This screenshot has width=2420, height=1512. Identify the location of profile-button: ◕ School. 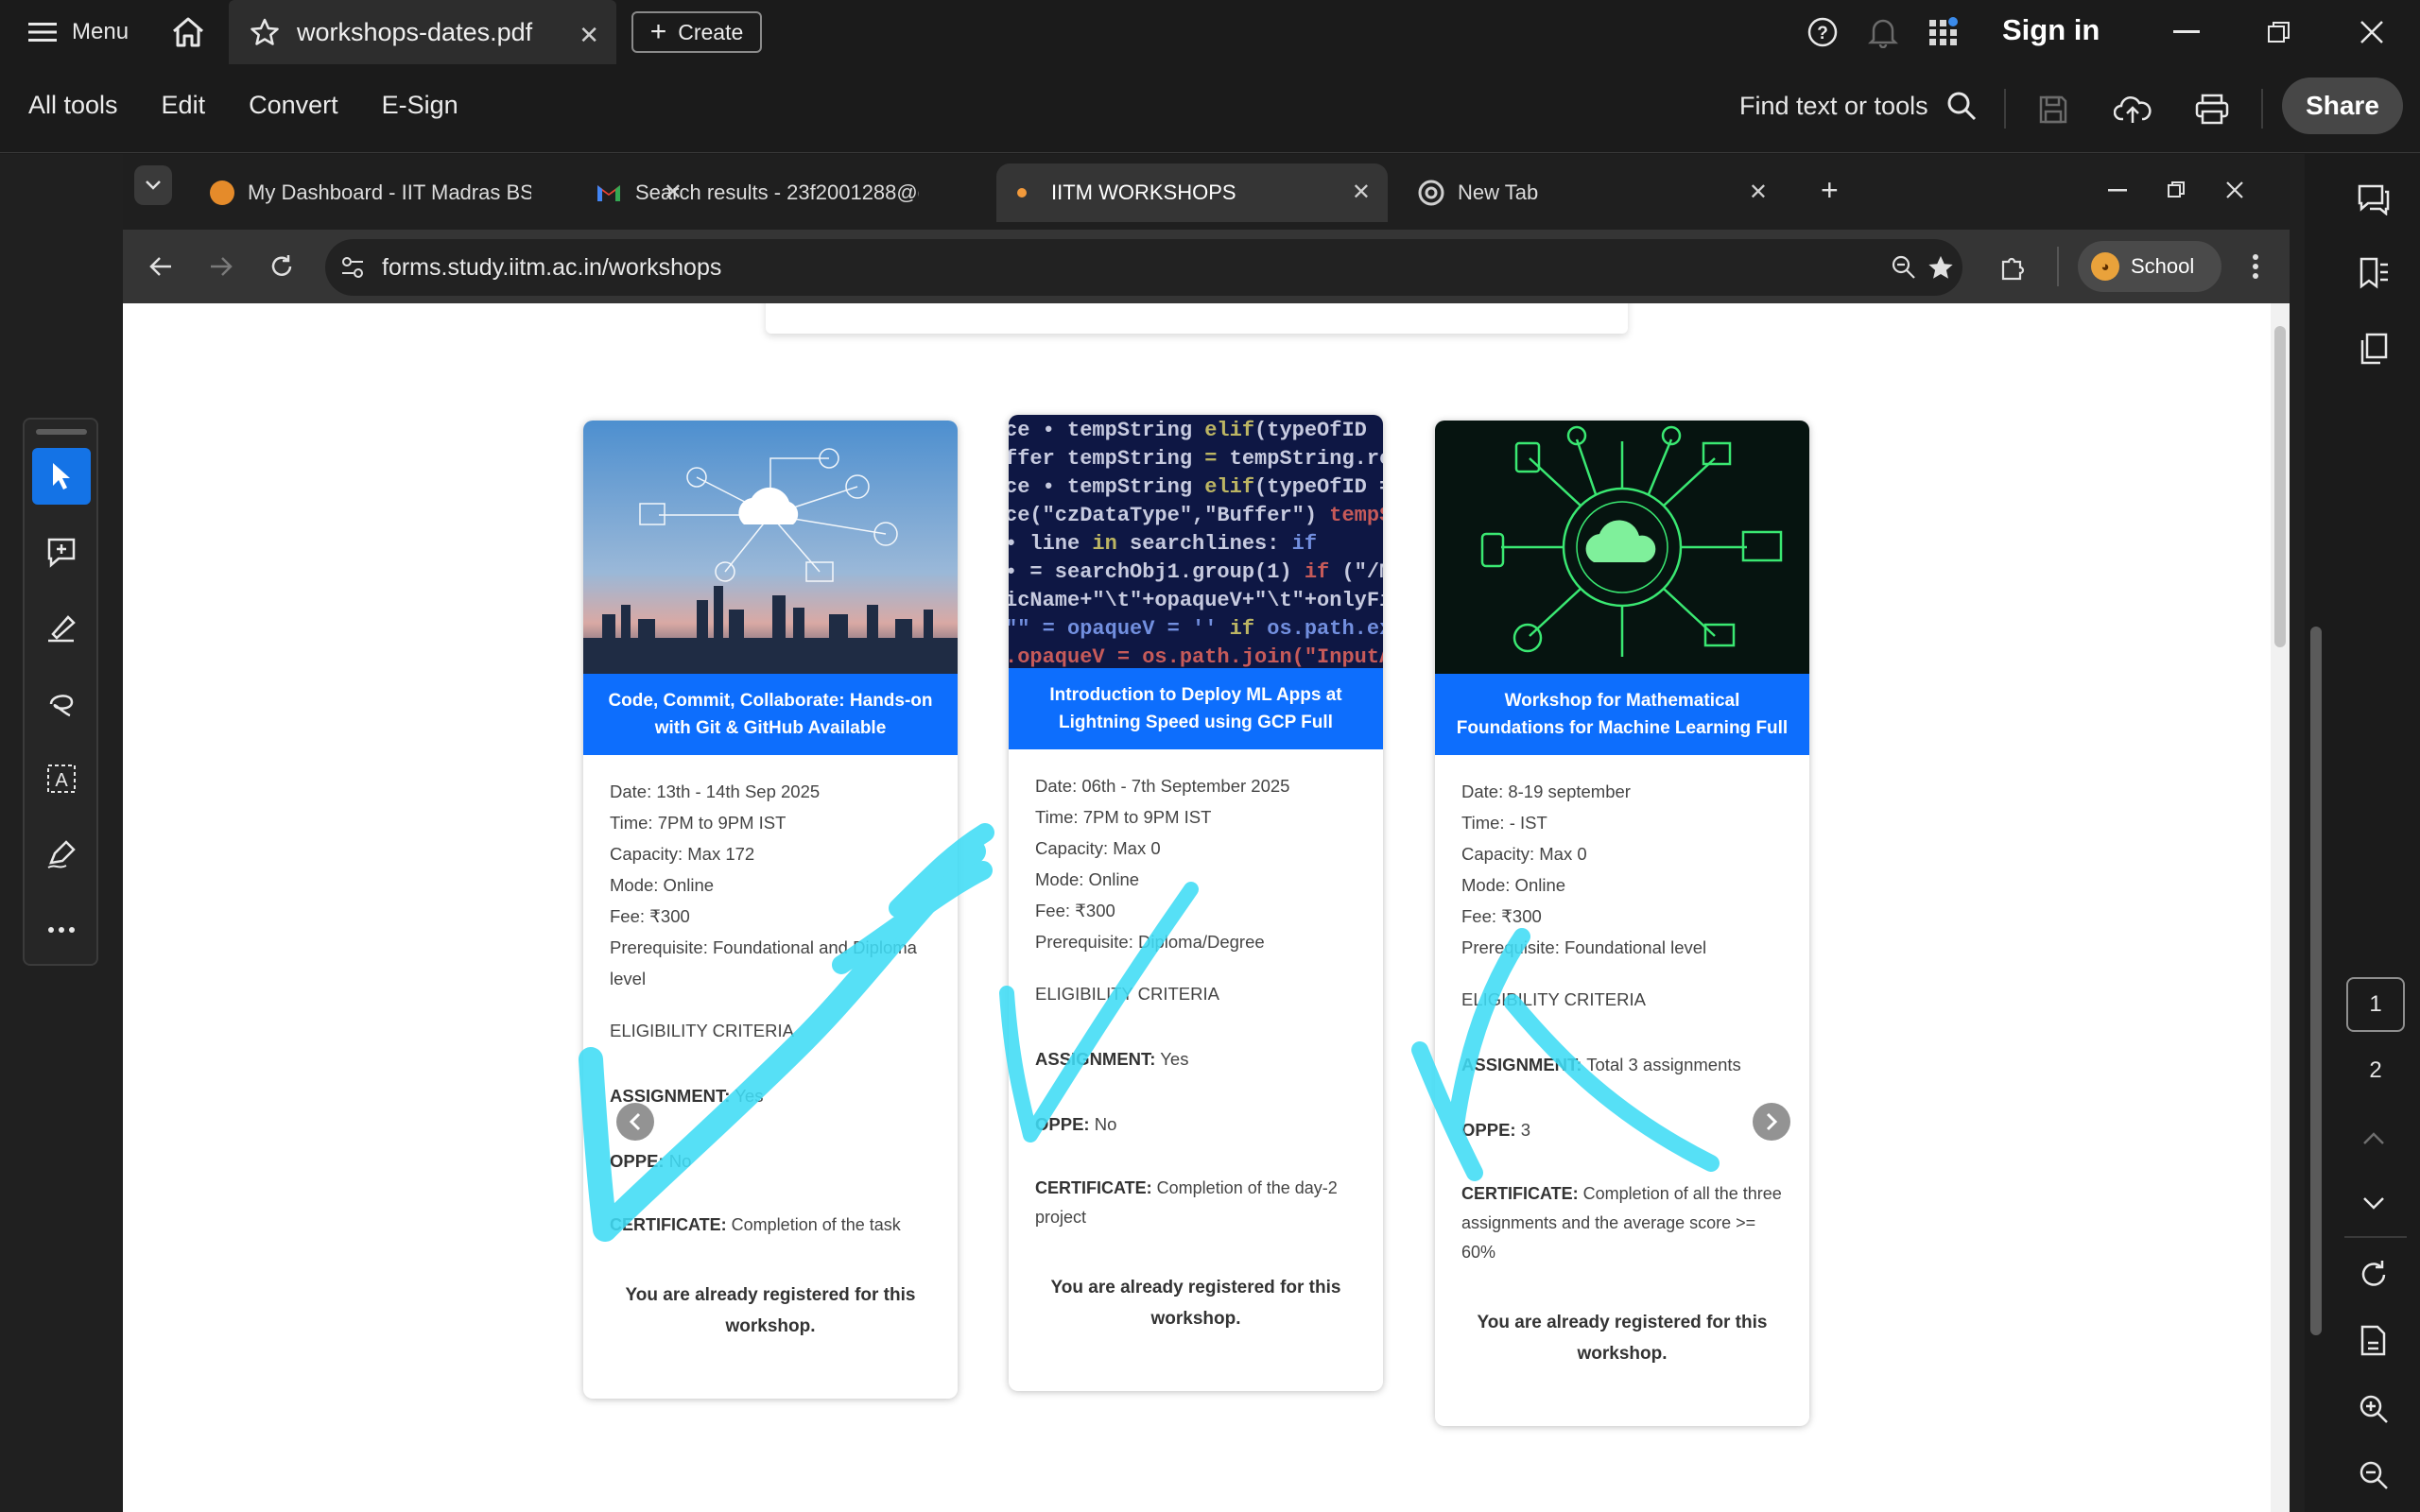
(2149, 266).